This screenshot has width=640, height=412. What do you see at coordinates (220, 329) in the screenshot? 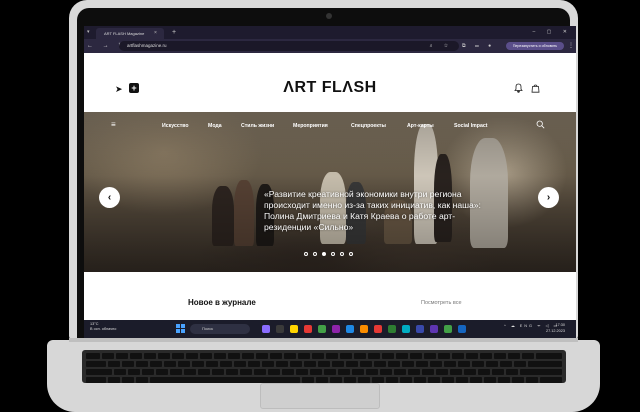
I see `taskbar-search: Поиск` at bounding box center [220, 329].